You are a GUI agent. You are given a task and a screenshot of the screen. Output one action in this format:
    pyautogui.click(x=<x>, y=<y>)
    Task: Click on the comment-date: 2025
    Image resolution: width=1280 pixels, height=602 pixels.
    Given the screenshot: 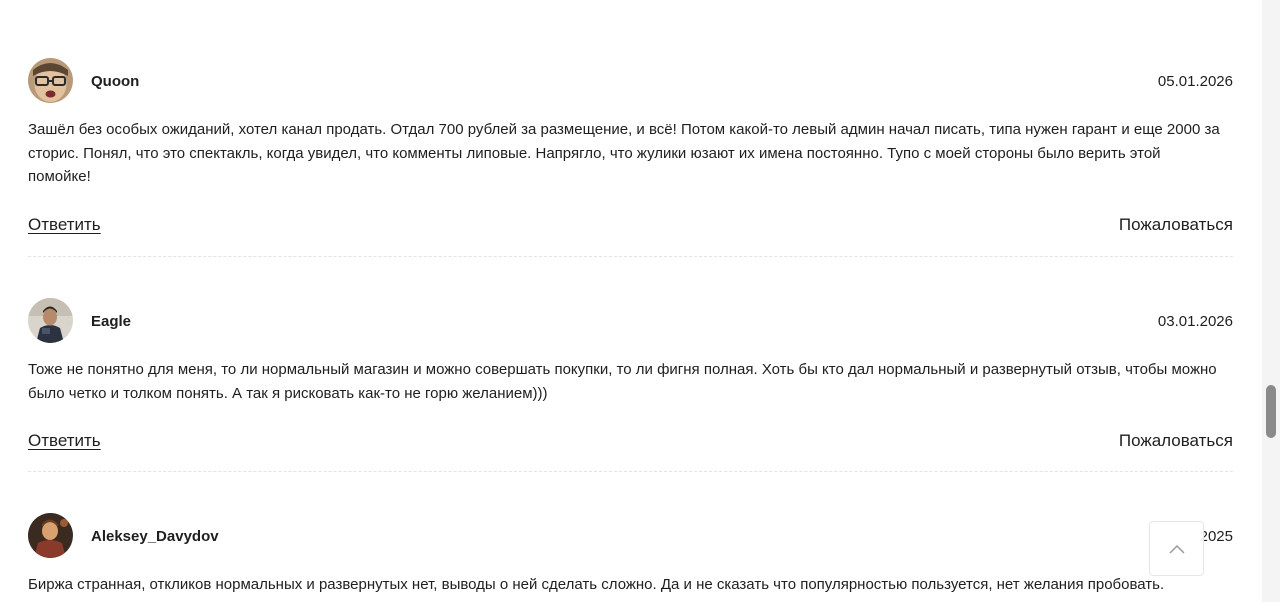 What is the action you would take?
    pyautogui.click(x=1216, y=536)
    